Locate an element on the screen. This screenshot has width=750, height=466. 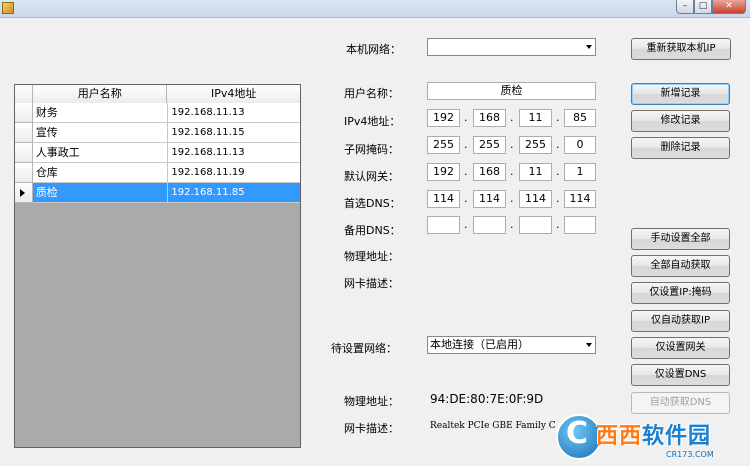
current-mac-label: 物理地址： is located at coordinates (371, 401).